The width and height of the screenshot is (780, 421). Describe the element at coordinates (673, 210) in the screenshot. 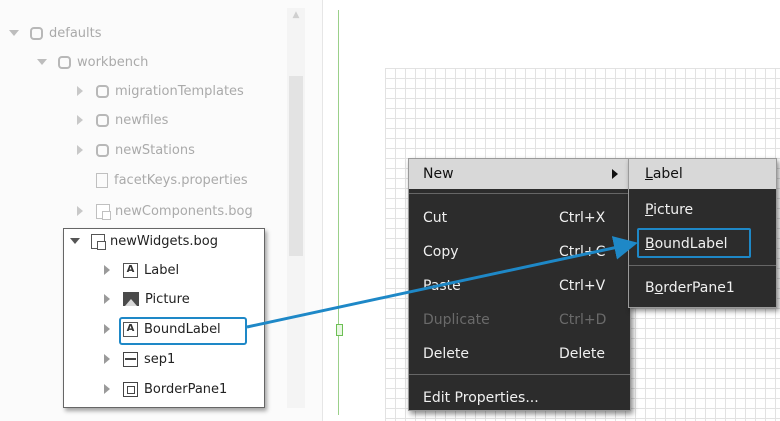

I see `submenu-item-rest: icture` at that location.